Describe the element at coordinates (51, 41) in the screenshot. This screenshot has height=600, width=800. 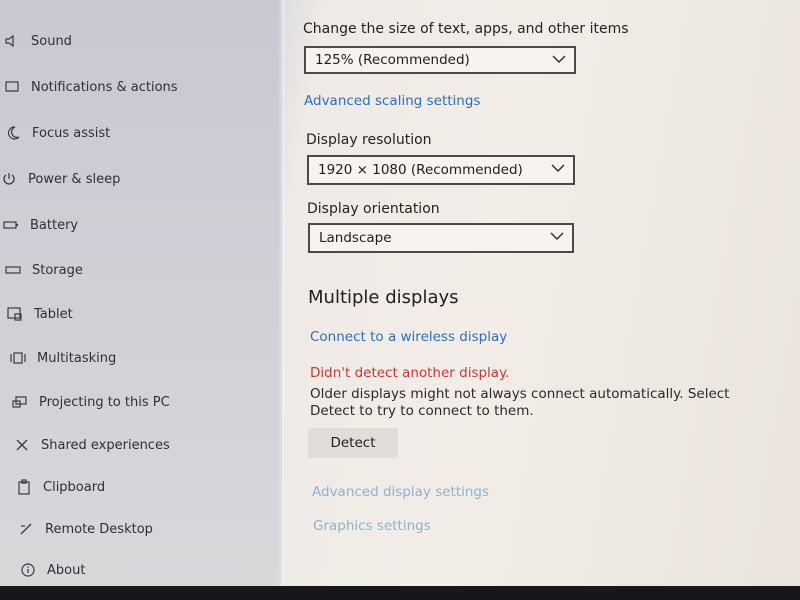
I see `sidebar-item-label: Sound` at that location.